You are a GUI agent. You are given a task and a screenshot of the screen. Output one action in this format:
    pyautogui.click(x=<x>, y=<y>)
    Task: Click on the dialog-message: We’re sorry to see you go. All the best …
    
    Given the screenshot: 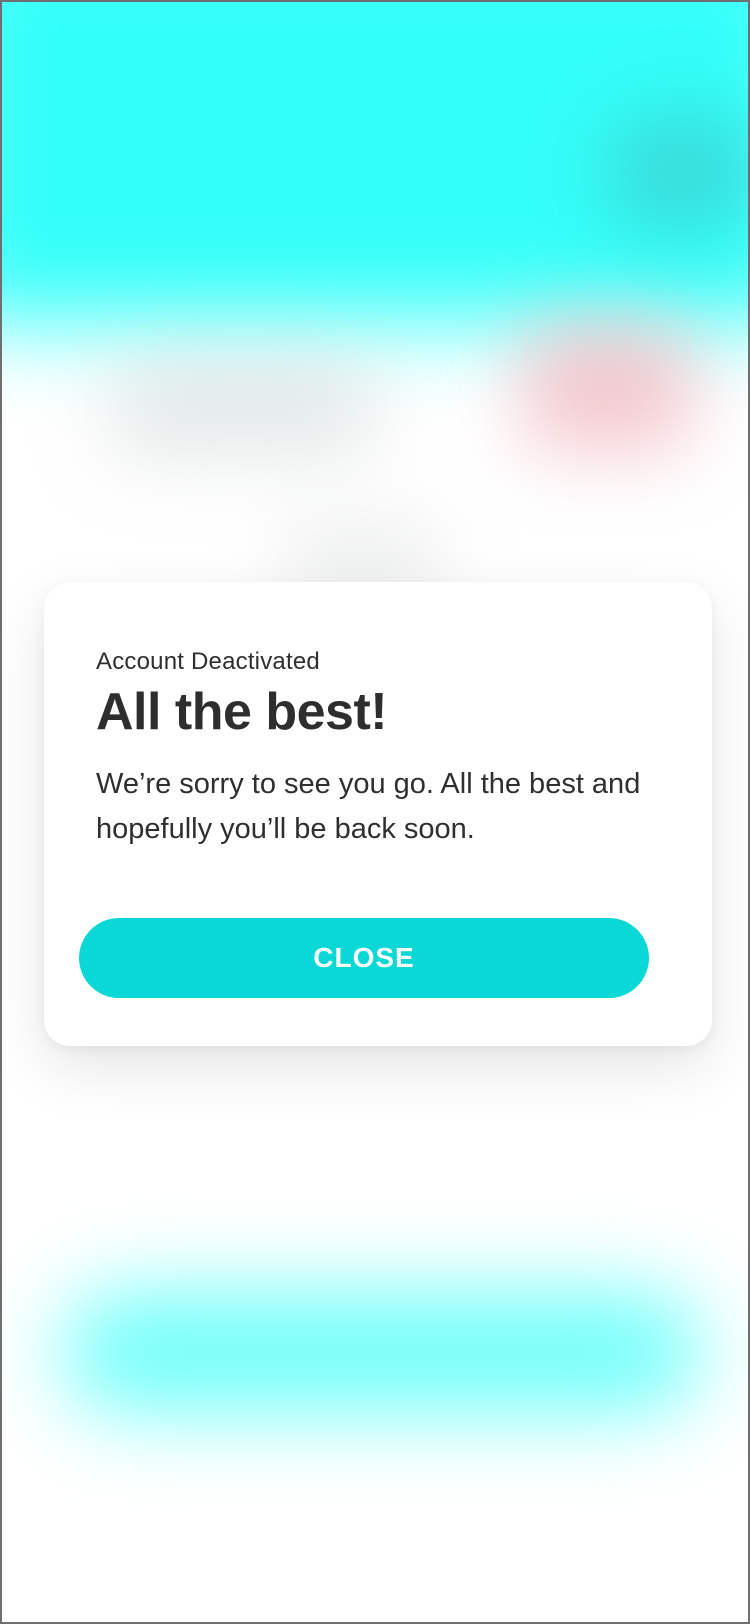 What is the action you would take?
    pyautogui.click(x=368, y=806)
    